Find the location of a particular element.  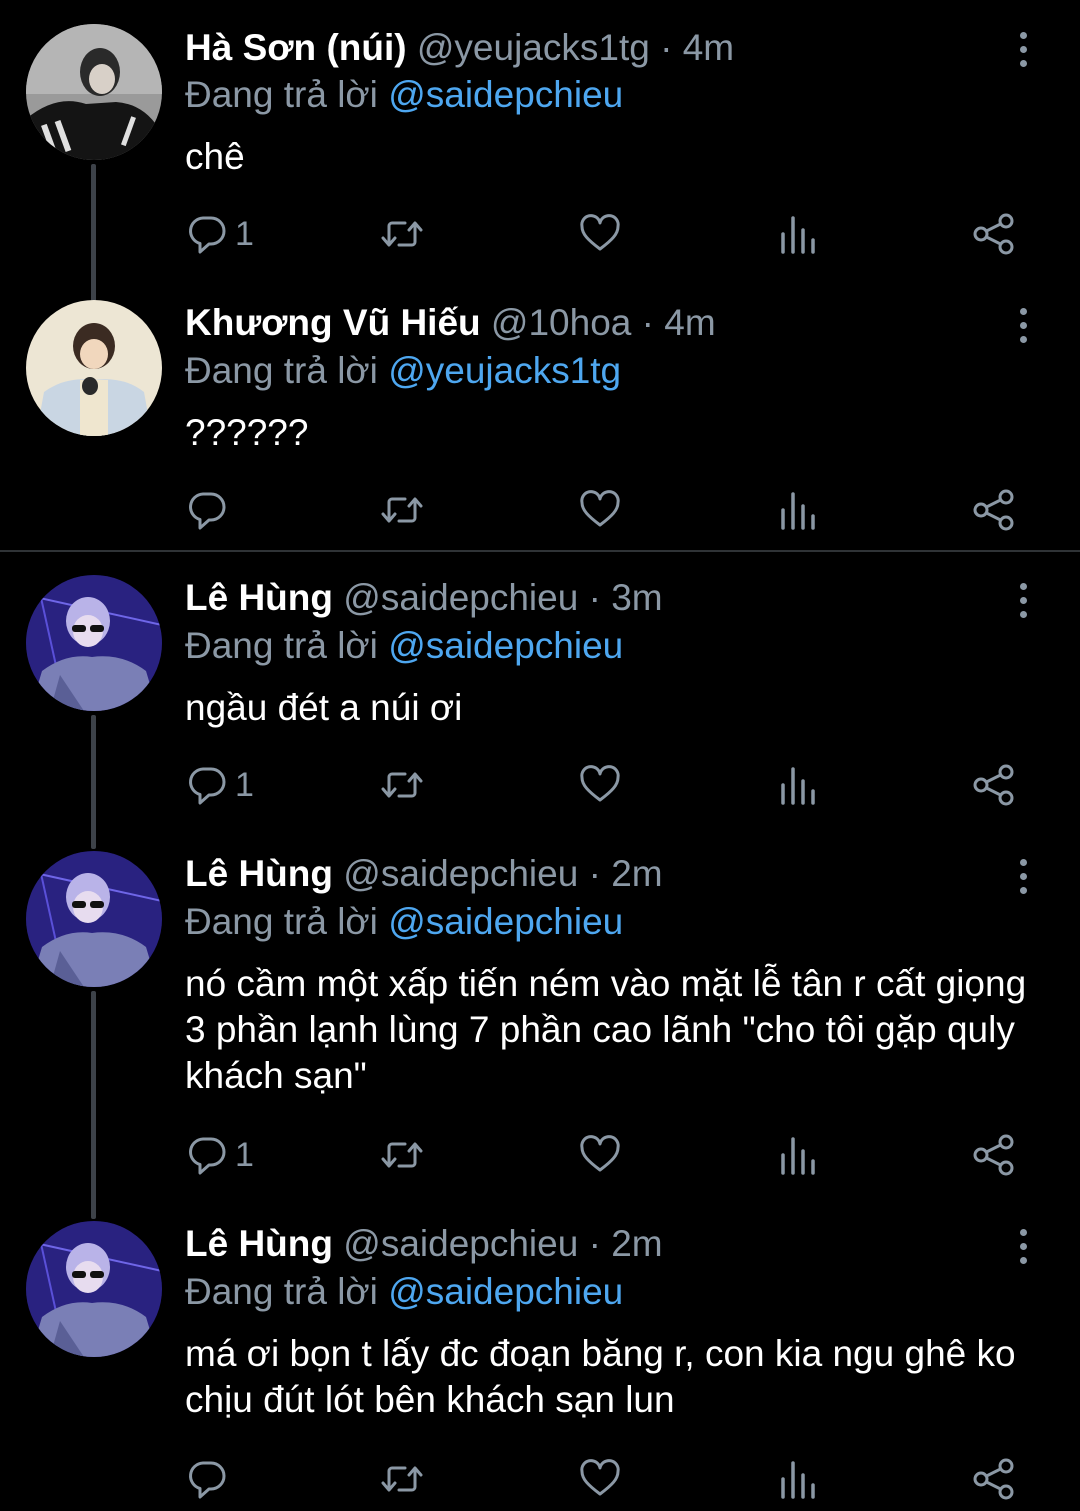

tweet-header: Hà Sơn (núi) @yeujacks1tg · 4m is located at coordinates (459, 48).